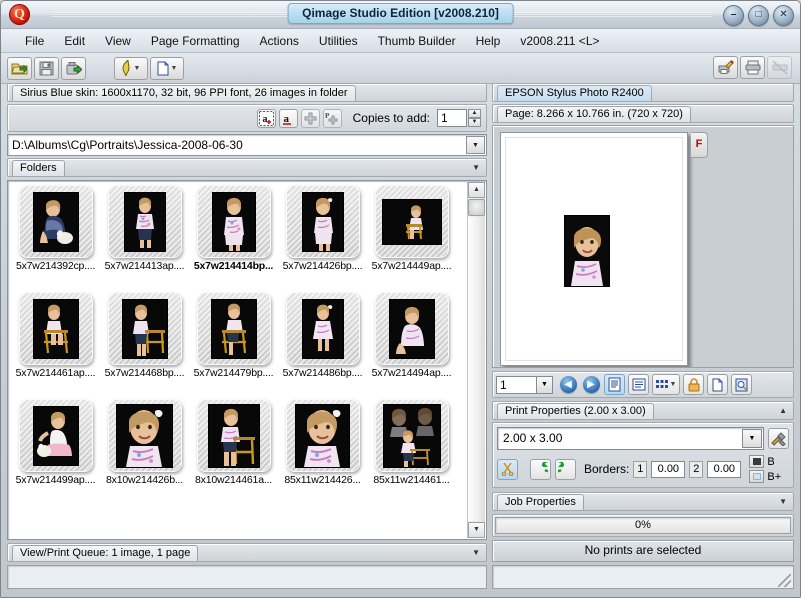  Describe the element at coordinates (757, 461) in the screenshot. I see `border-b-swatch` at that location.